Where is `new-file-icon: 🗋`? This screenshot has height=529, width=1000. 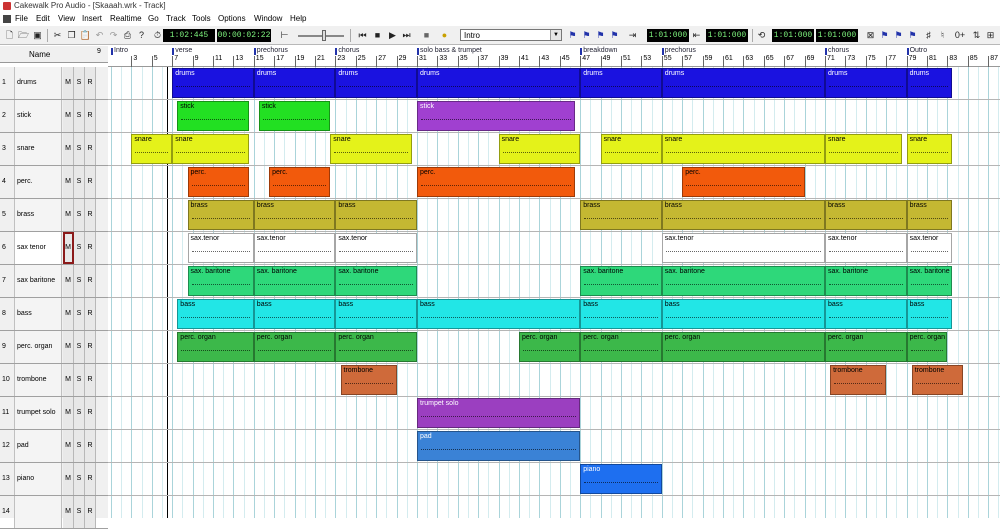 new-file-icon: 🗋 is located at coordinates (9, 35).